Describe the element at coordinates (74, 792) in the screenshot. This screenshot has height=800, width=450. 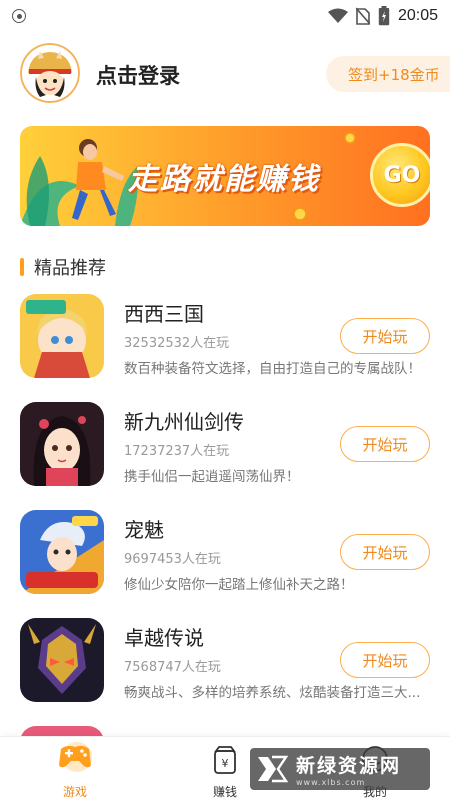
I see `nav-label-games: 游戏` at that location.